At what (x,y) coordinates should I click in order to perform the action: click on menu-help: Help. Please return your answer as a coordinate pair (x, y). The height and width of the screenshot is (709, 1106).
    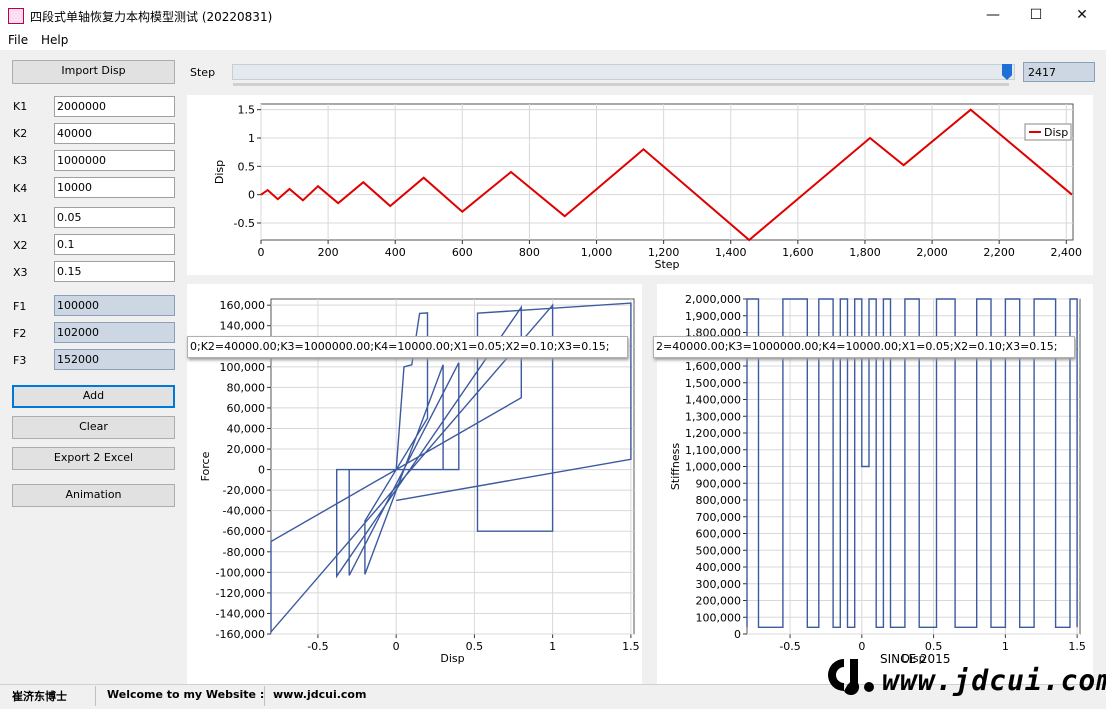
    Looking at the image, I should click on (54, 40).